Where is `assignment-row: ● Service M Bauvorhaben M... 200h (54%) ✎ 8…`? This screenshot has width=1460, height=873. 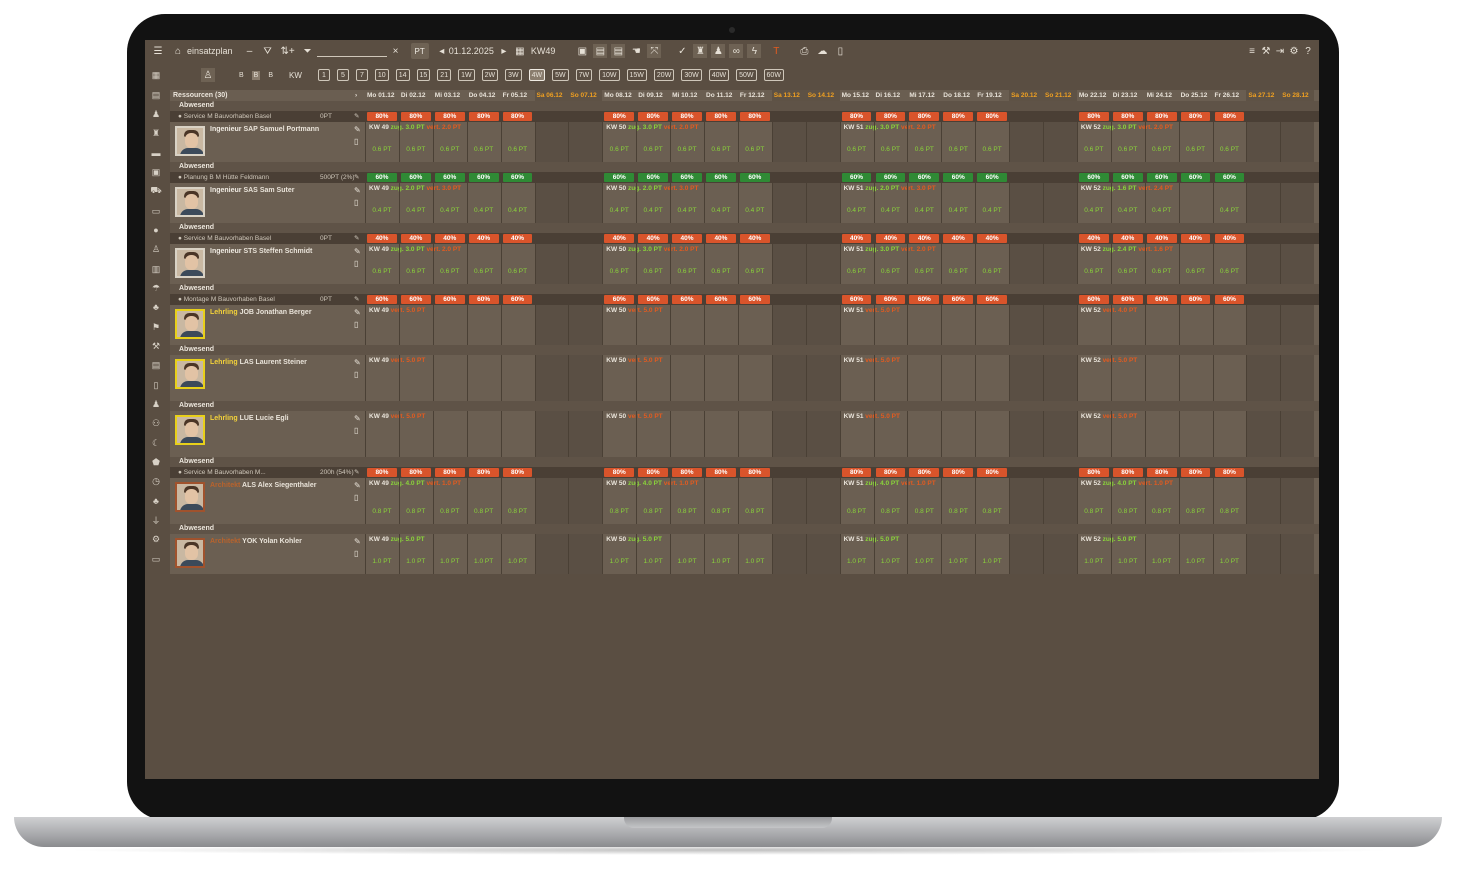
assignment-row: ● Service M Bauvorhaben M... 200h (54%) ✎ 8… is located at coordinates (744, 472).